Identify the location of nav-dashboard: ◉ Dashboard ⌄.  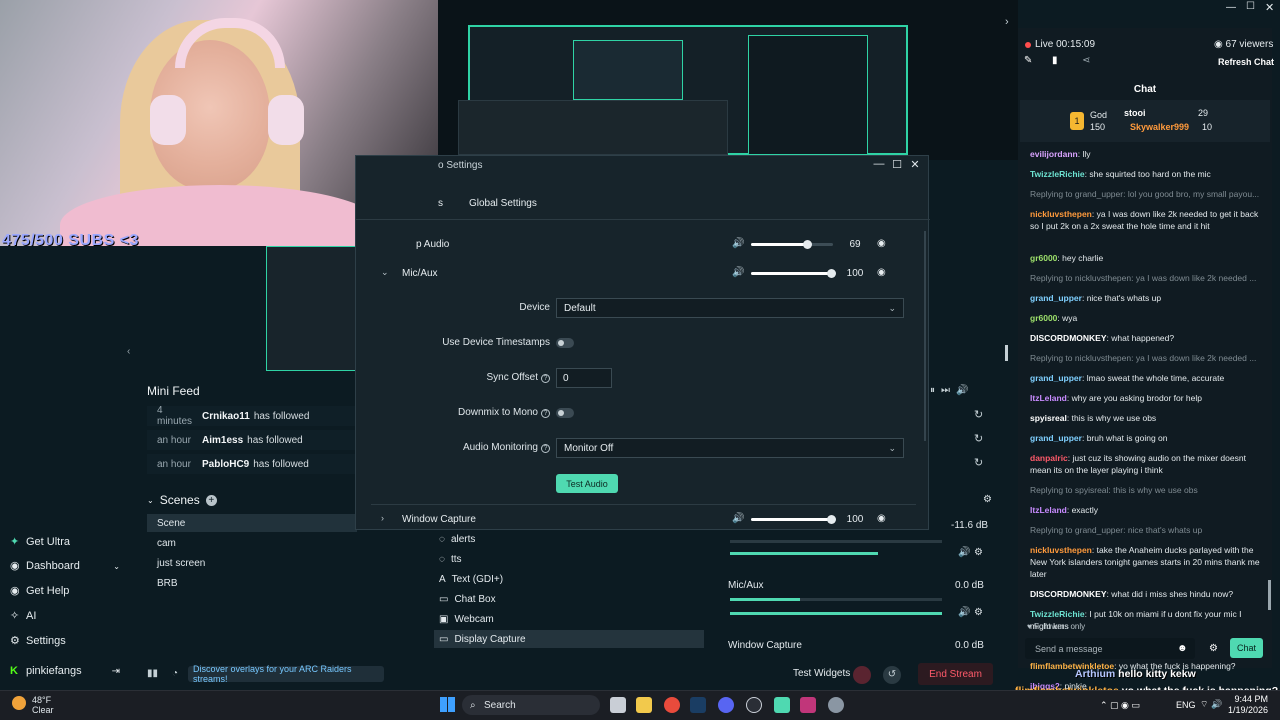
(65, 566).